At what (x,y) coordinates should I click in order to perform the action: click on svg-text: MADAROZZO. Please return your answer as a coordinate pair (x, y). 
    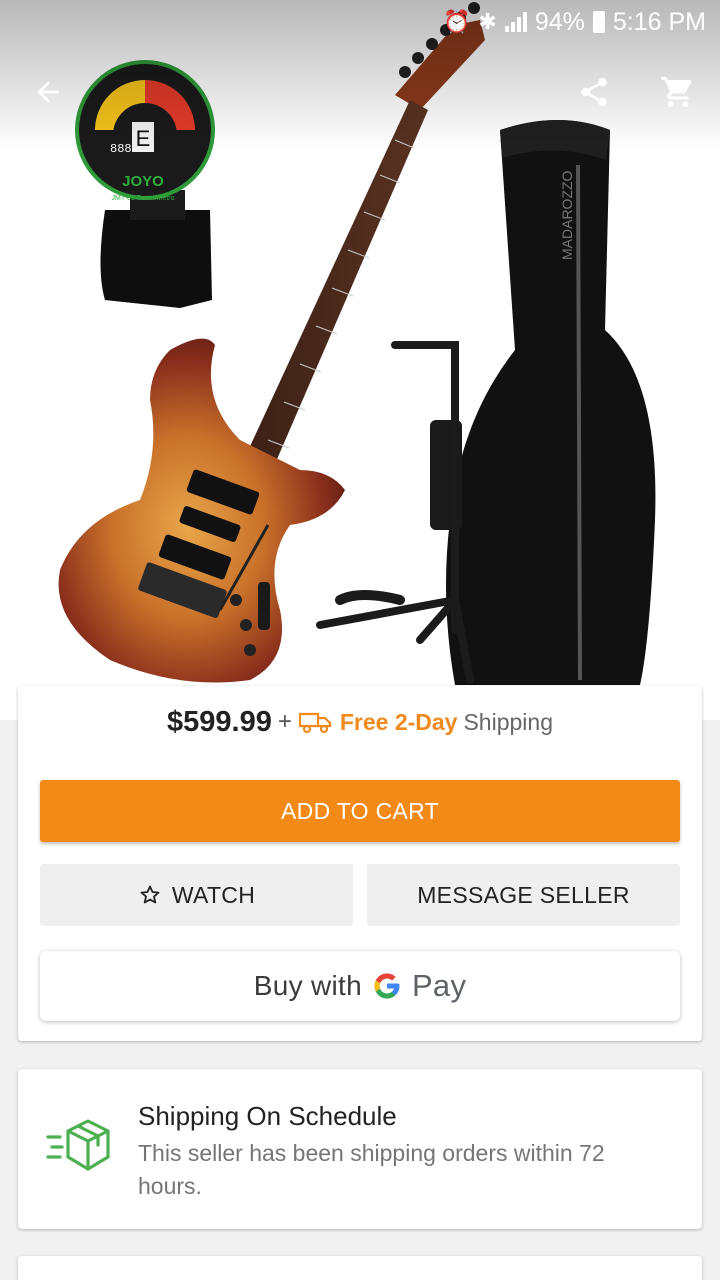
    Looking at the image, I should click on (567, 215).